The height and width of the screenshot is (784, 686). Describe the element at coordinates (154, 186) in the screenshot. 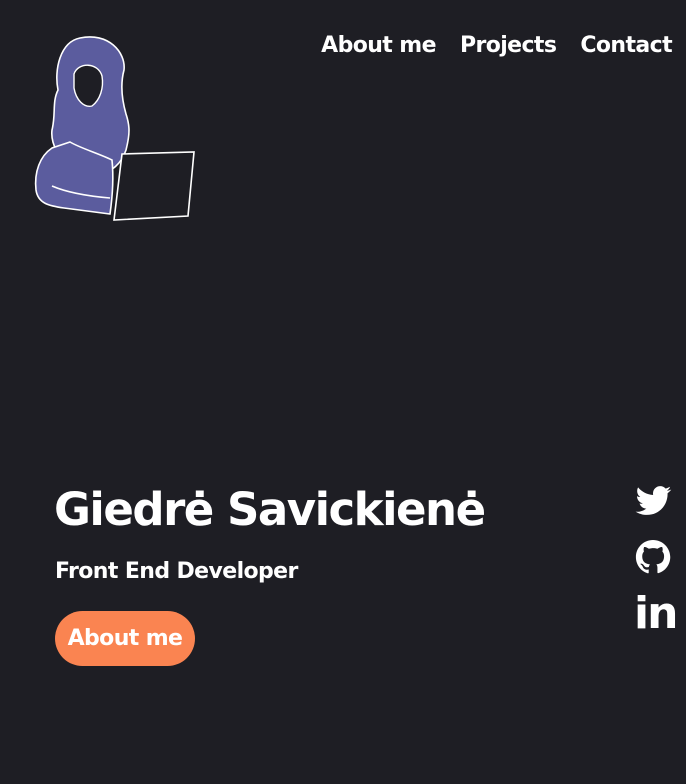

I see `illustration-laptop` at that location.